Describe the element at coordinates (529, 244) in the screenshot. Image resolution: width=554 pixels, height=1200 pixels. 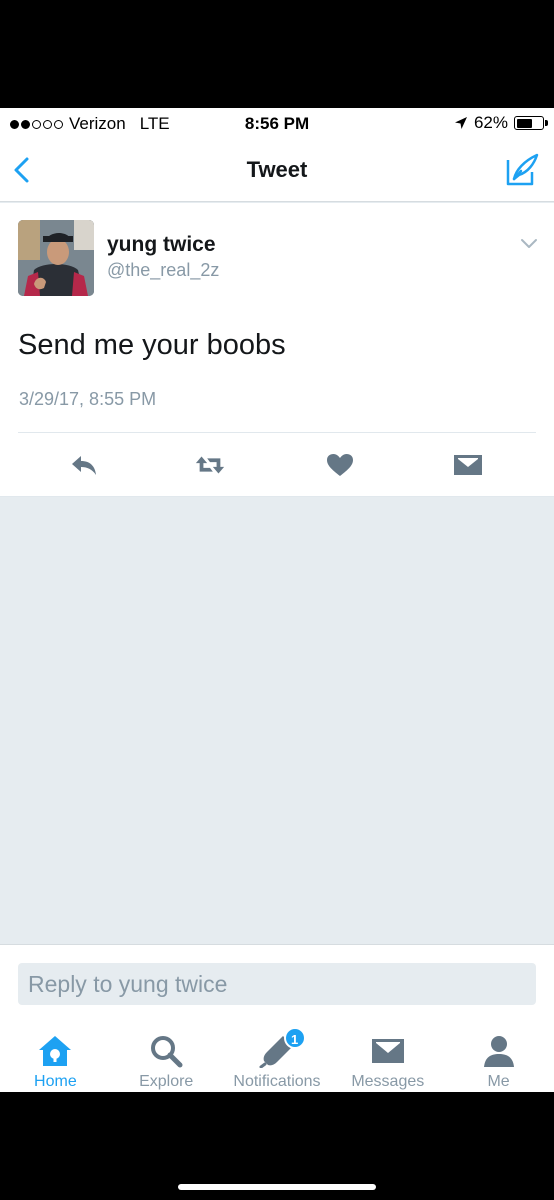
I see `chevron-down-icon` at that location.